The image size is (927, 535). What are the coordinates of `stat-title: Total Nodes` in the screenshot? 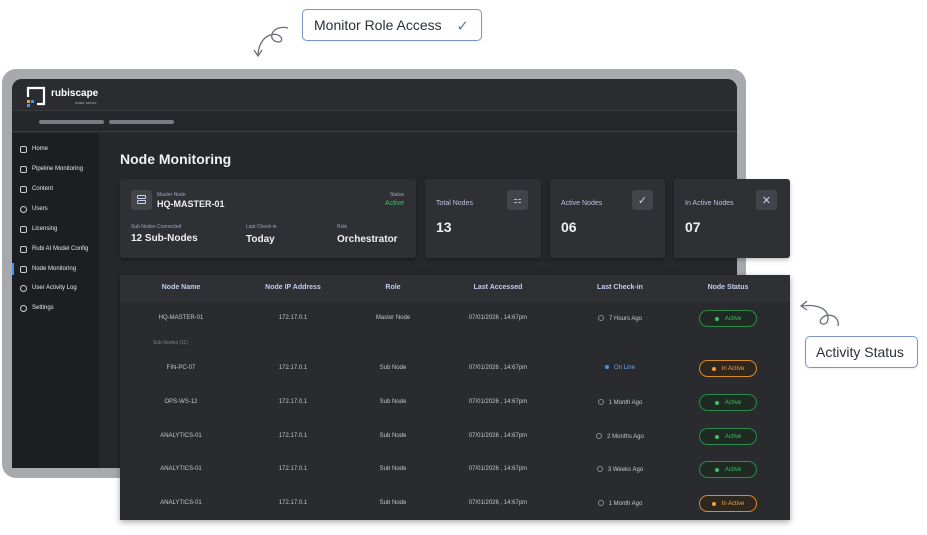 It's located at (454, 203).